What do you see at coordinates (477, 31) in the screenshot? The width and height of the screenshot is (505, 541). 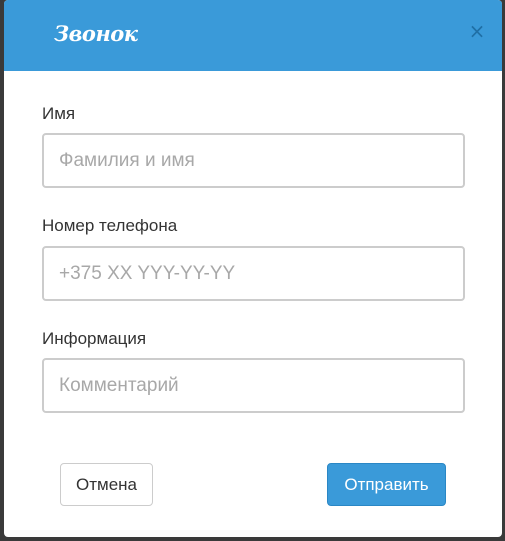 I see `close-icon: ×` at bounding box center [477, 31].